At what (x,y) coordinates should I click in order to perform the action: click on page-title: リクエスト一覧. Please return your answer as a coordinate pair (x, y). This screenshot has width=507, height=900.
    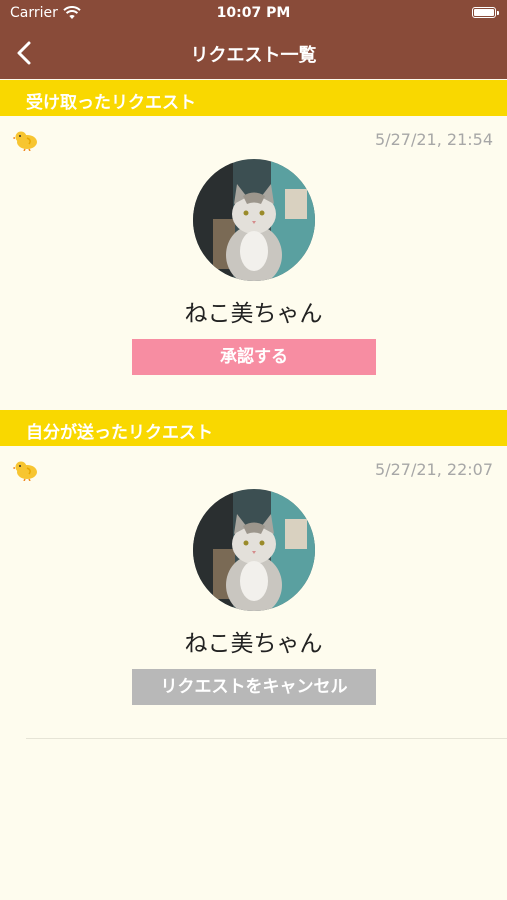
    Looking at the image, I should click on (253, 55).